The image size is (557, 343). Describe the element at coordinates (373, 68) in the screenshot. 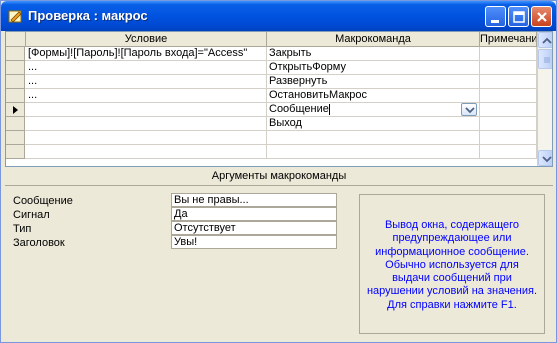

I see `action-cell: ОткрытьФорму` at that location.